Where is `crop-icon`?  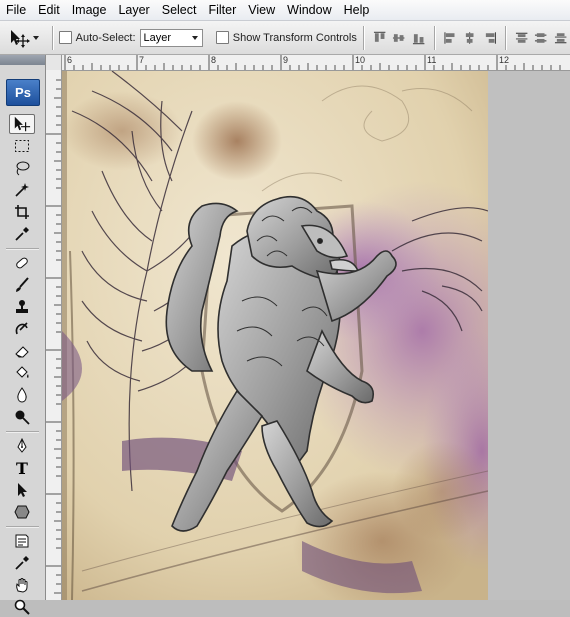
crop-icon is located at coordinates (22, 212).